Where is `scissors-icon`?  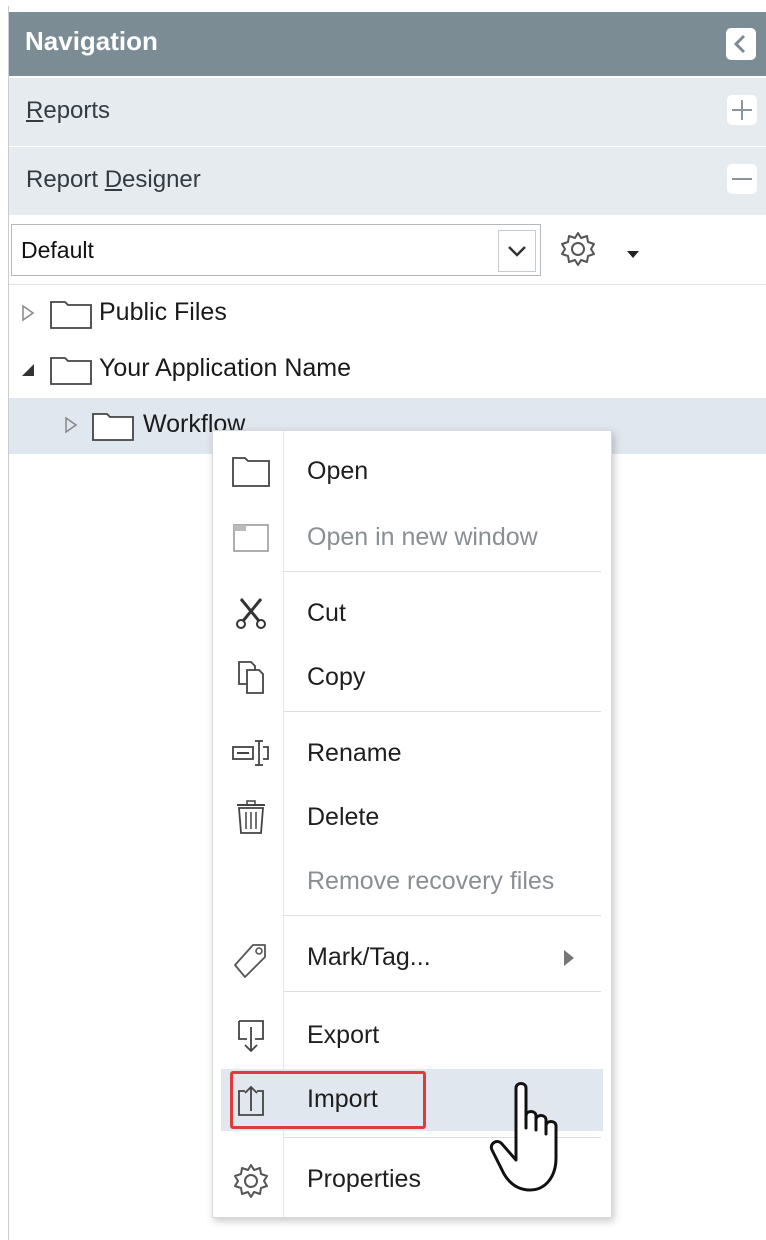
scissors-icon is located at coordinates (251, 613).